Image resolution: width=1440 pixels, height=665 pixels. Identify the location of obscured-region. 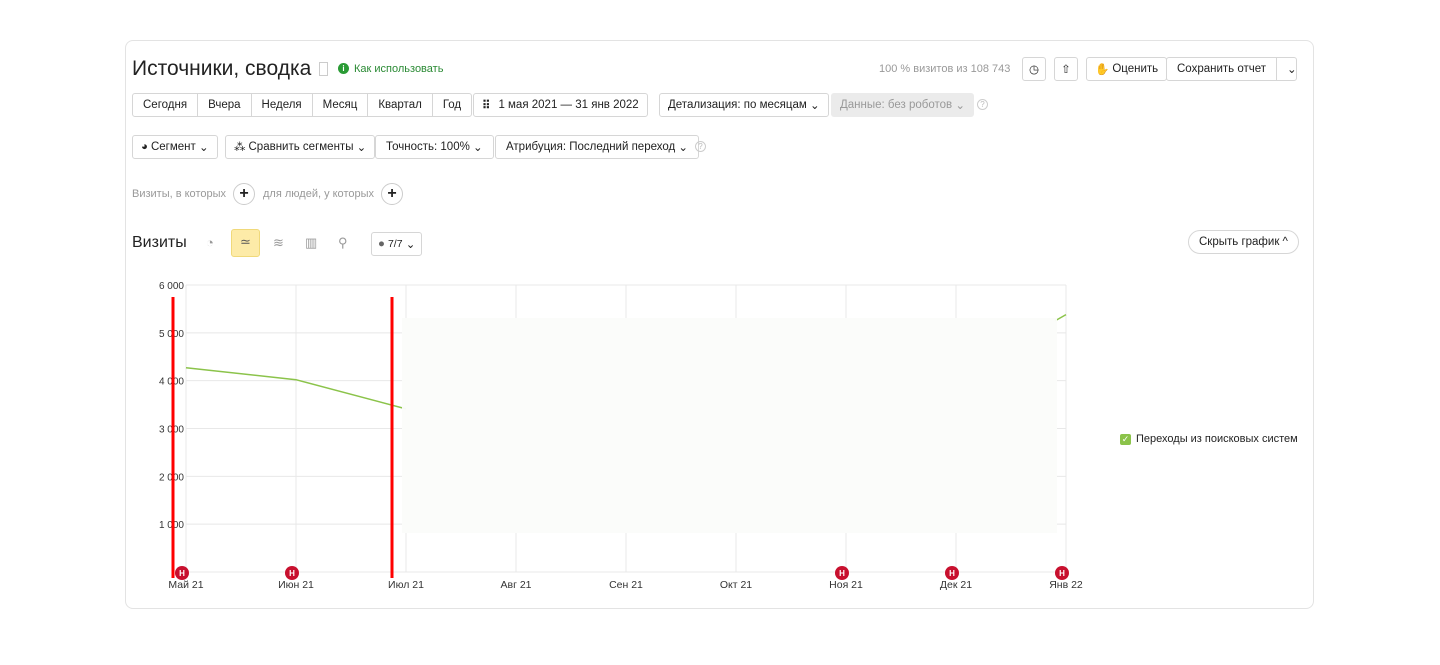
(729, 425).